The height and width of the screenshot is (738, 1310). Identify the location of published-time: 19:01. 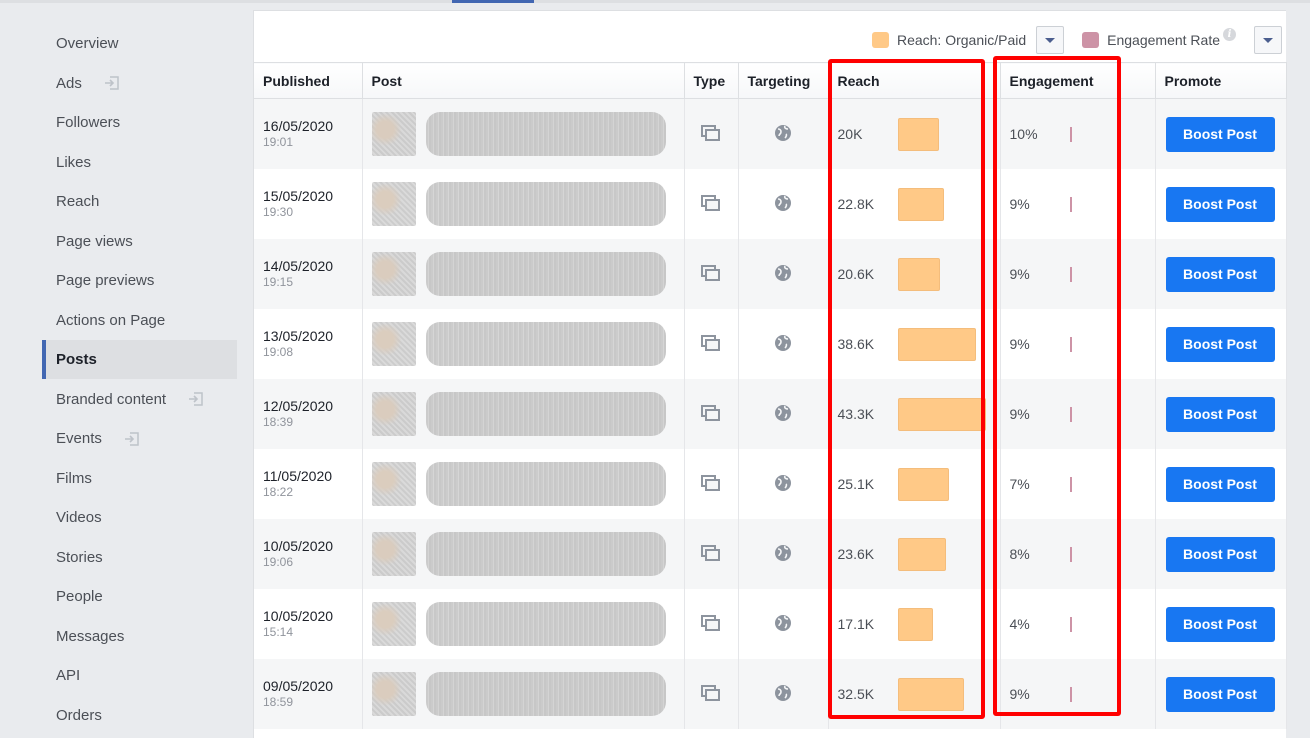
(278, 142).